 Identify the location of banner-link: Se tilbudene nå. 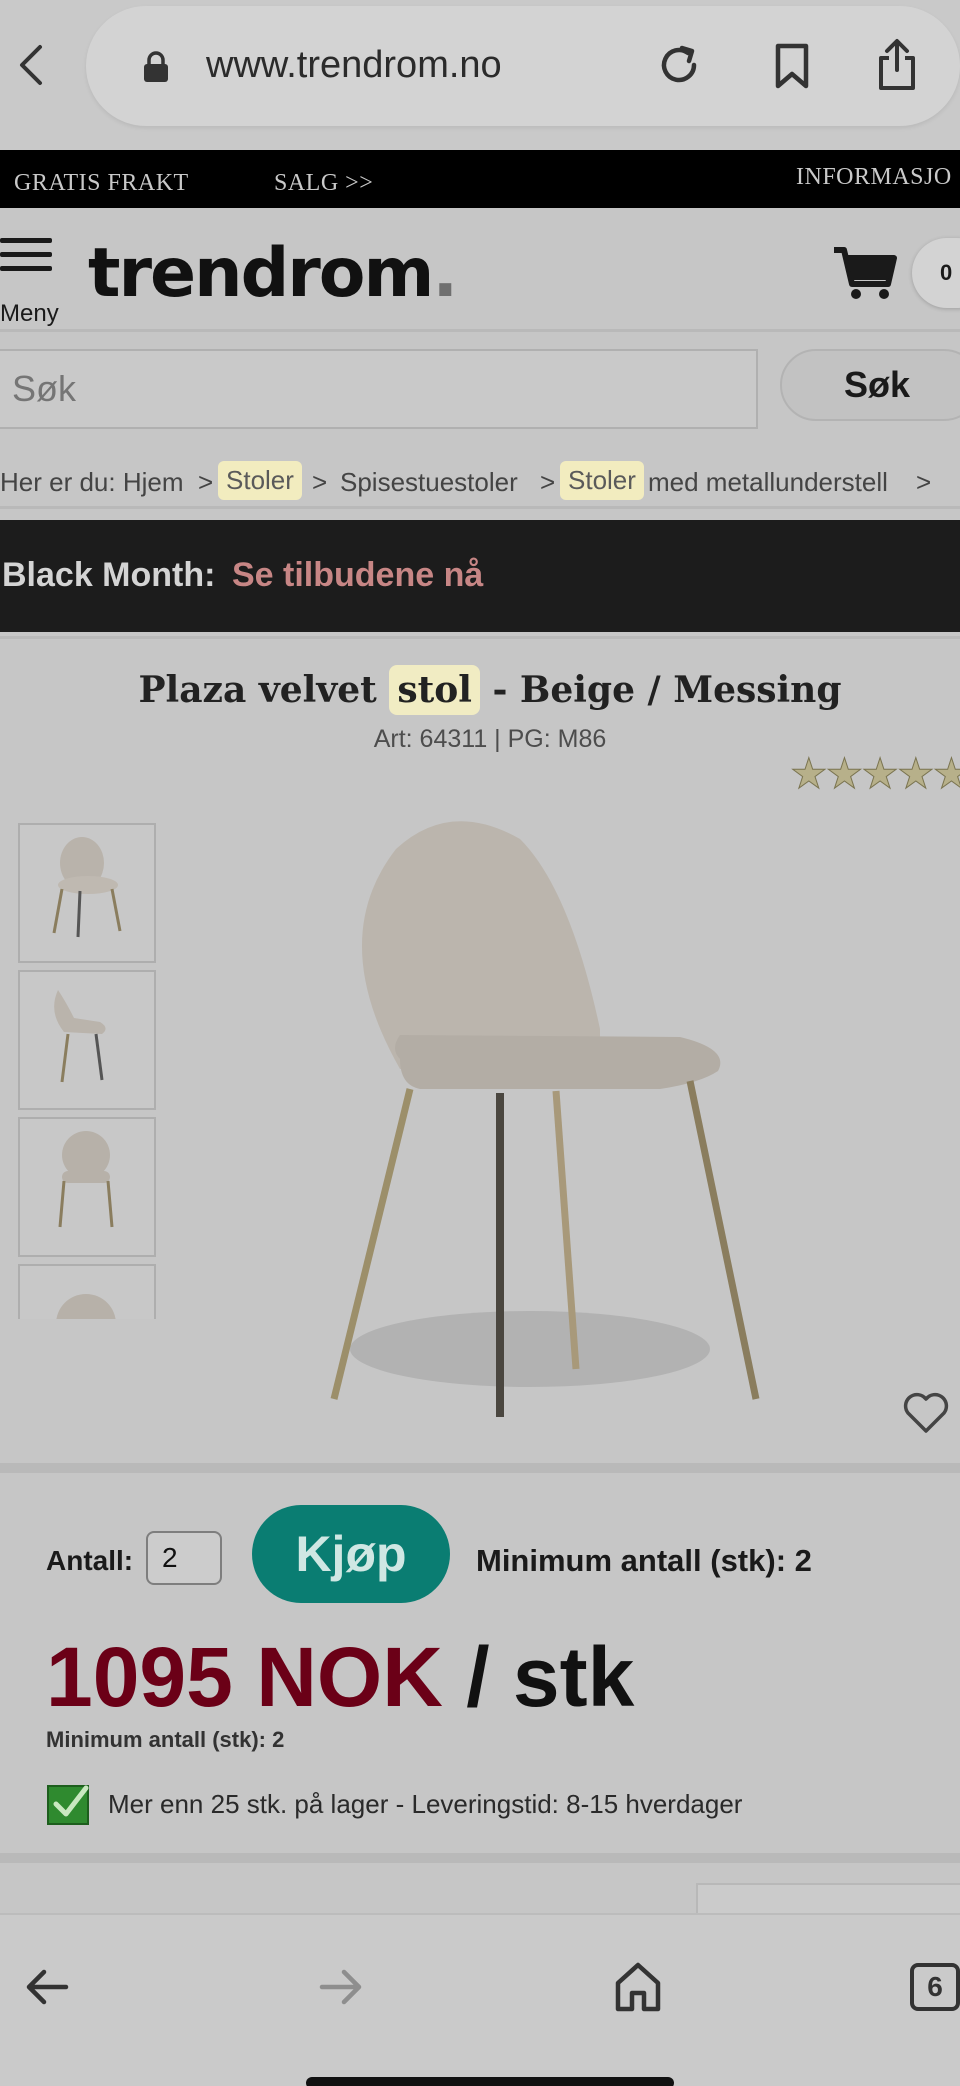
(357, 575).